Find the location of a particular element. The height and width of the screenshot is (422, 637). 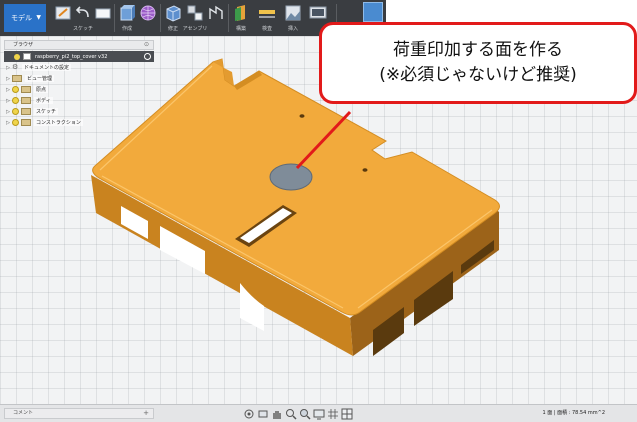

workspace-label: モデル is located at coordinates (21, 18).